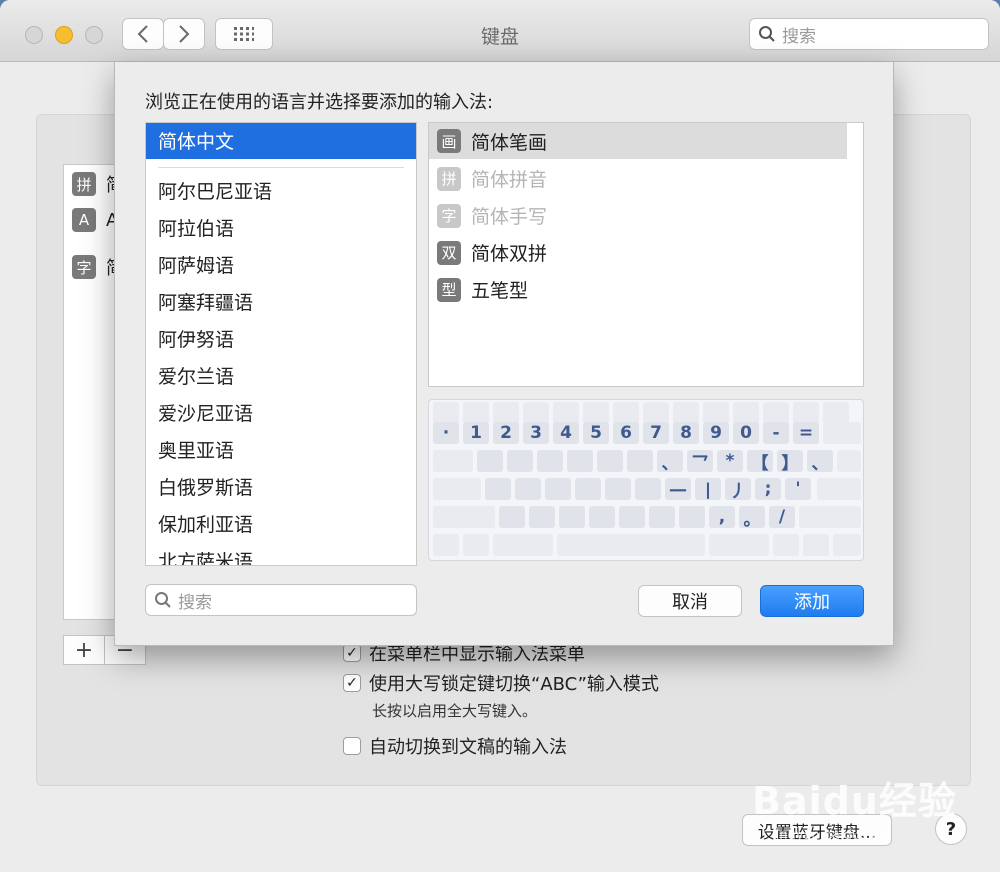 Image resolution: width=1000 pixels, height=872 pixels. What do you see at coordinates (790, 462) in the screenshot?
I see `keyboard-key: 】` at bounding box center [790, 462].